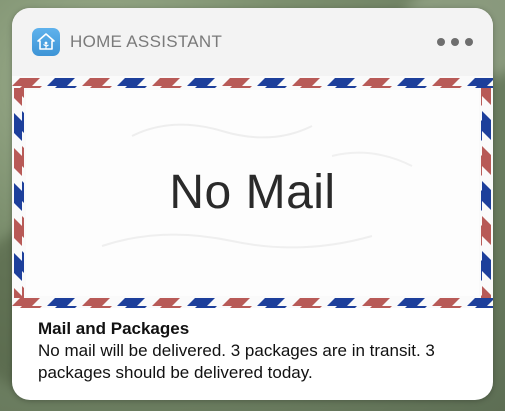 The height and width of the screenshot is (411, 505). Describe the element at coordinates (114, 328) in the screenshot. I see `notification-title: Mail and Packages` at that location.